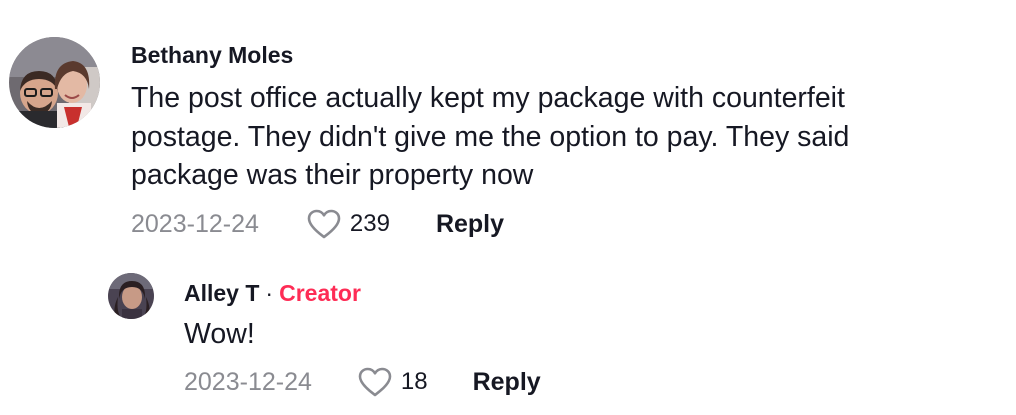 The image size is (1016, 415). I want to click on like-count: 18, so click(414, 381).